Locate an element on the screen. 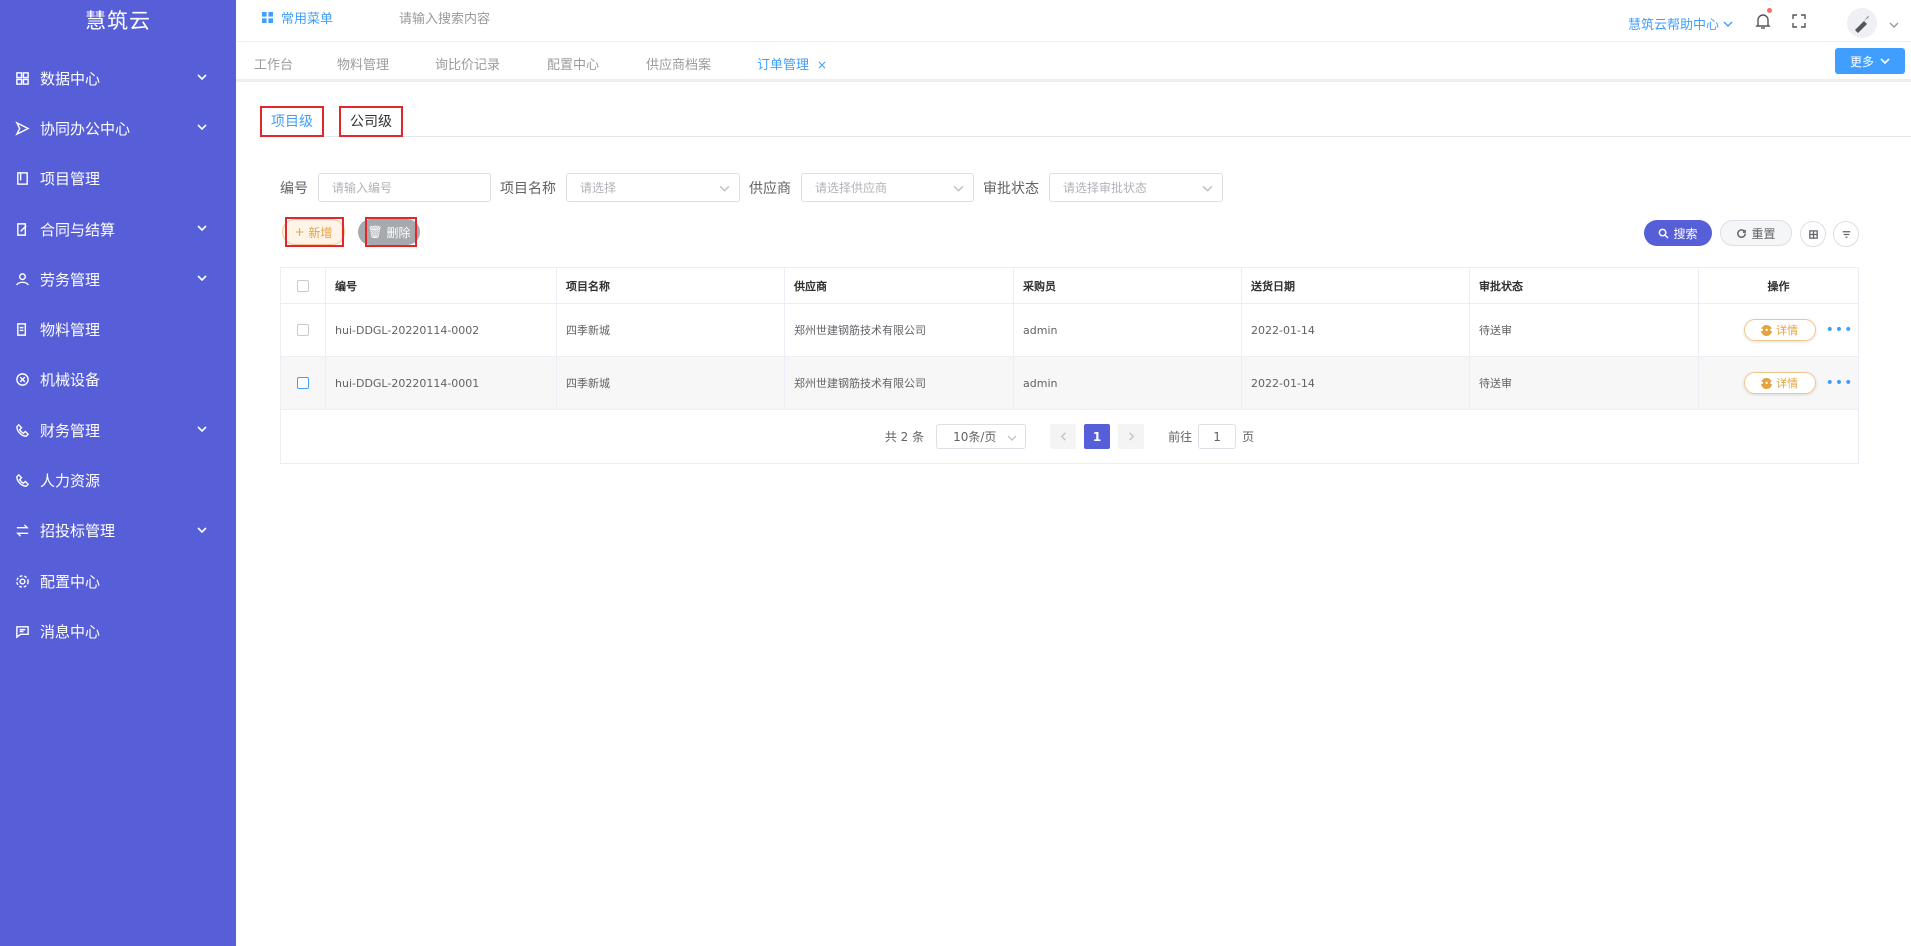  header-search-input: 请输入搜索内容 is located at coordinates (444, 17).